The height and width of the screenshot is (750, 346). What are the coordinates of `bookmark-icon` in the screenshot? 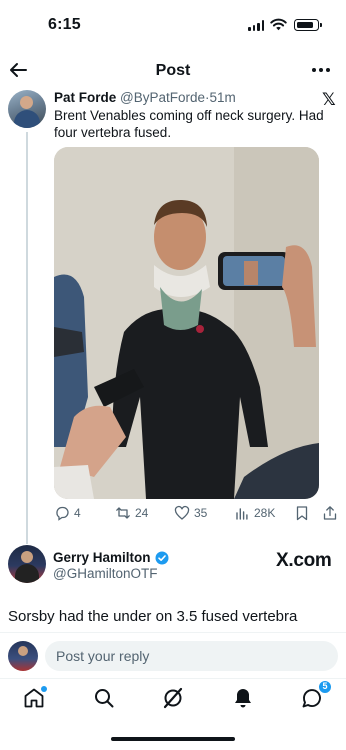 It's located at (302, 513).